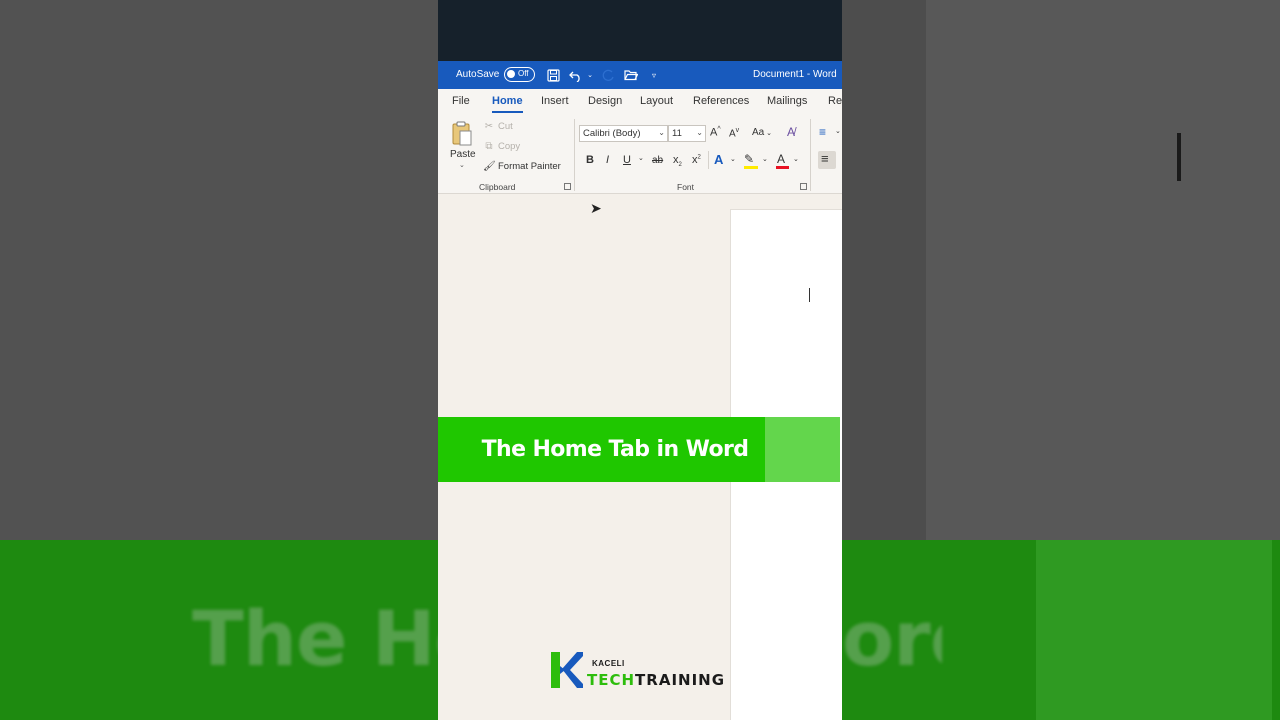 The height and width of the screenshot is (720, 1280). Describe the element at coordinates (611, 680) in the screenshot. I see `logo-tech-text: TECH` at that location.